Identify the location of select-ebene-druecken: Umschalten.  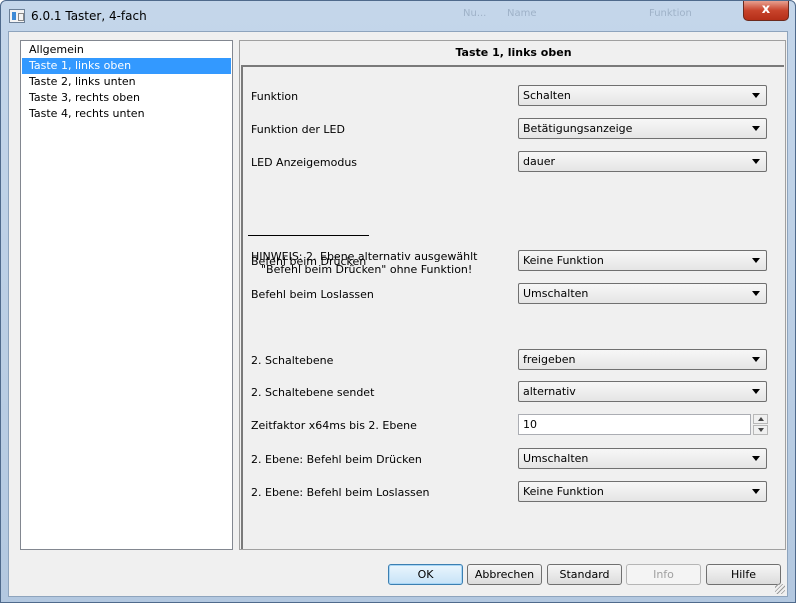
(642, 458).